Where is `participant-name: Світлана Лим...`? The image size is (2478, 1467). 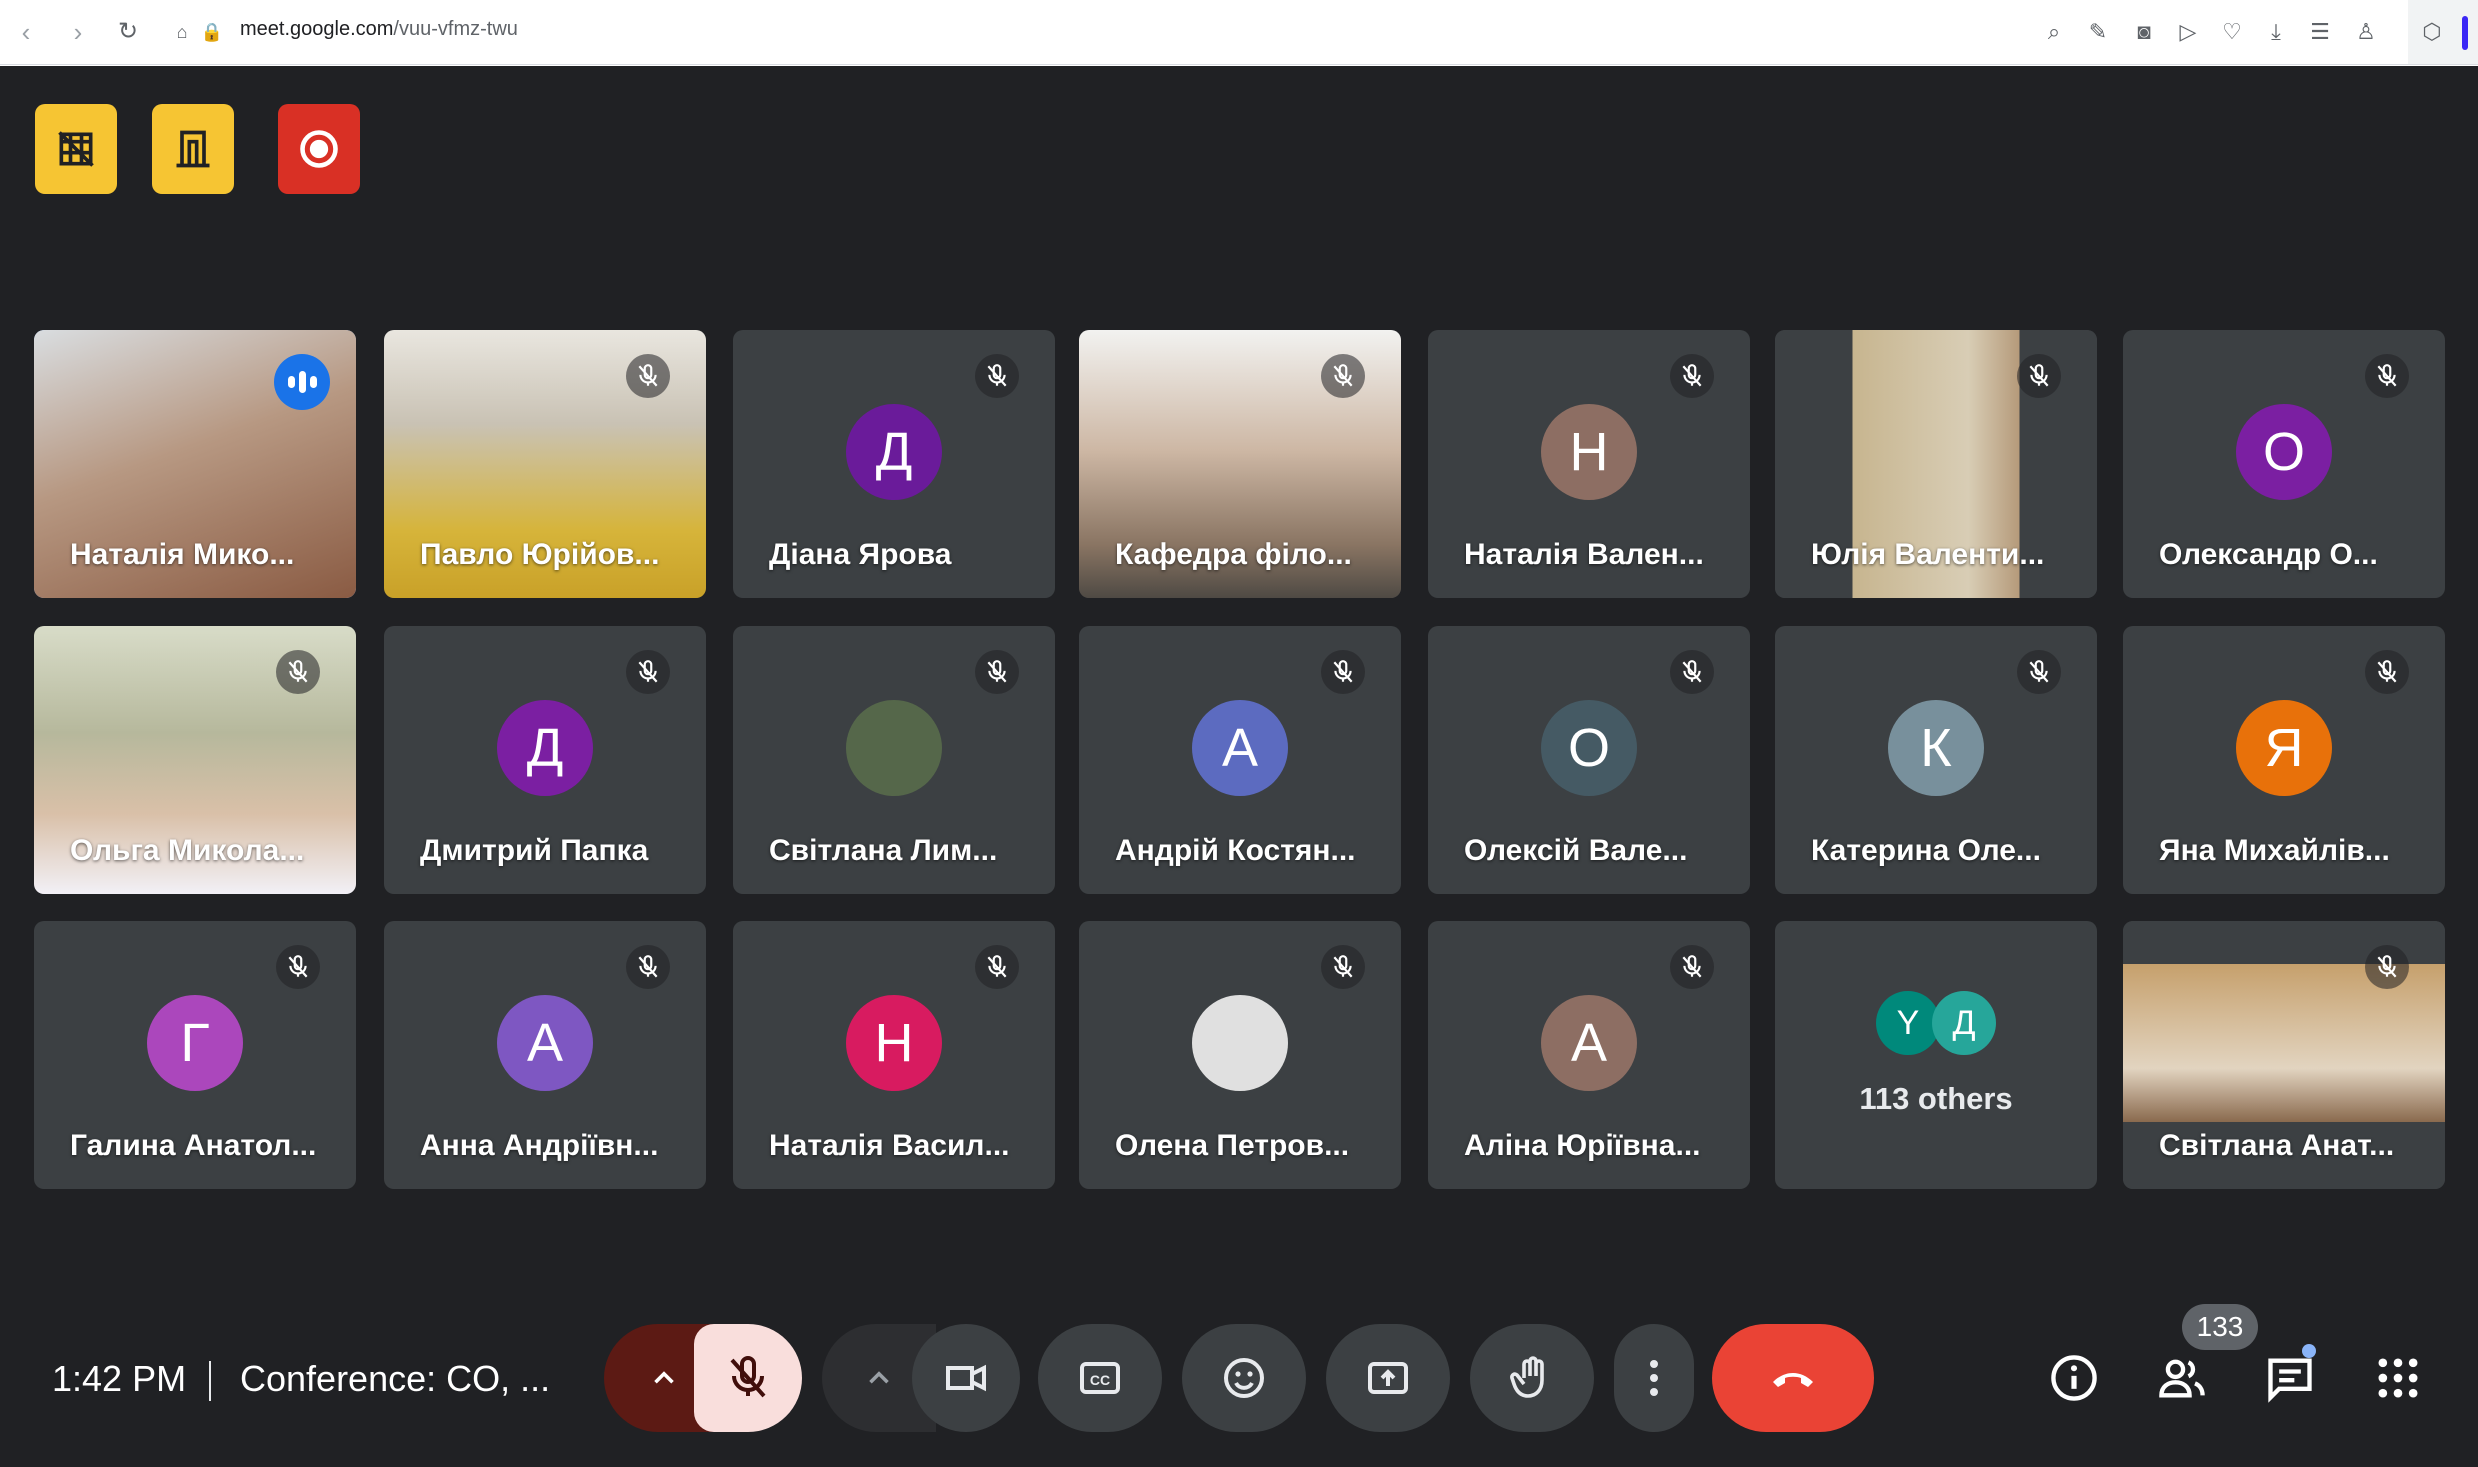 participant-name: Світлана Лим... is located at coordinates (883, 850).